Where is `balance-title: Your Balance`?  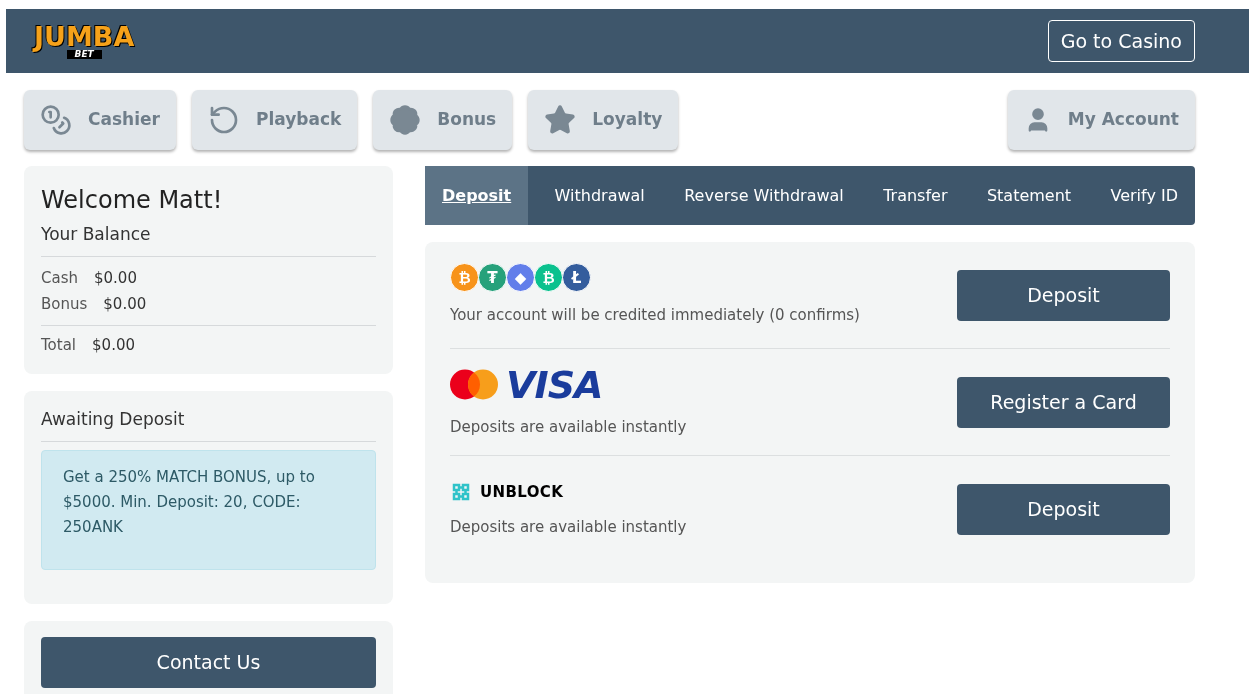 balance-title: Your Balance is located at coordinates (208, 239).